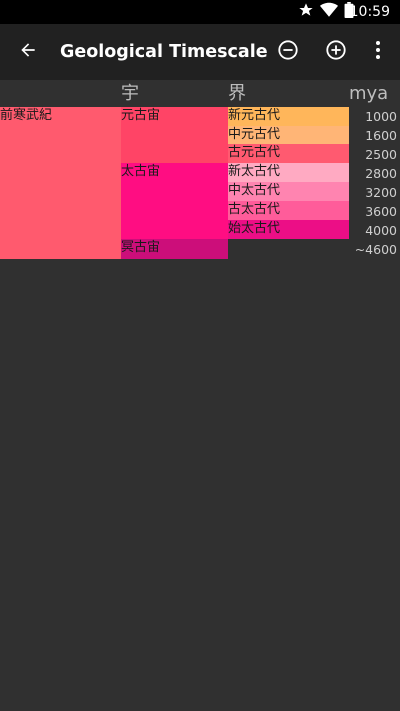 This screenshot has width=400, height=711. What do you see at coordinates (381, 230) in the screenshot?
I see `mya-tick: 4000` at bounding box center [381, 230].